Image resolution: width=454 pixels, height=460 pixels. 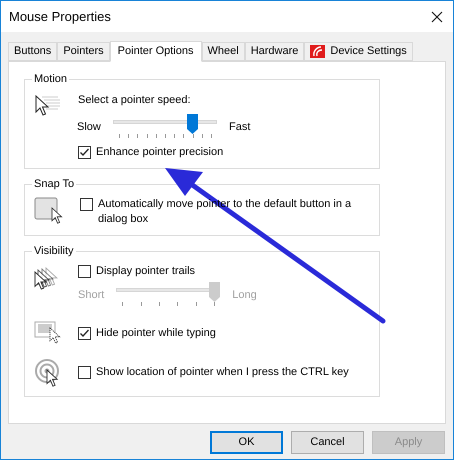 I want to click on checkbox-option: Enhance pointer precision, so click(x=164, y=152).